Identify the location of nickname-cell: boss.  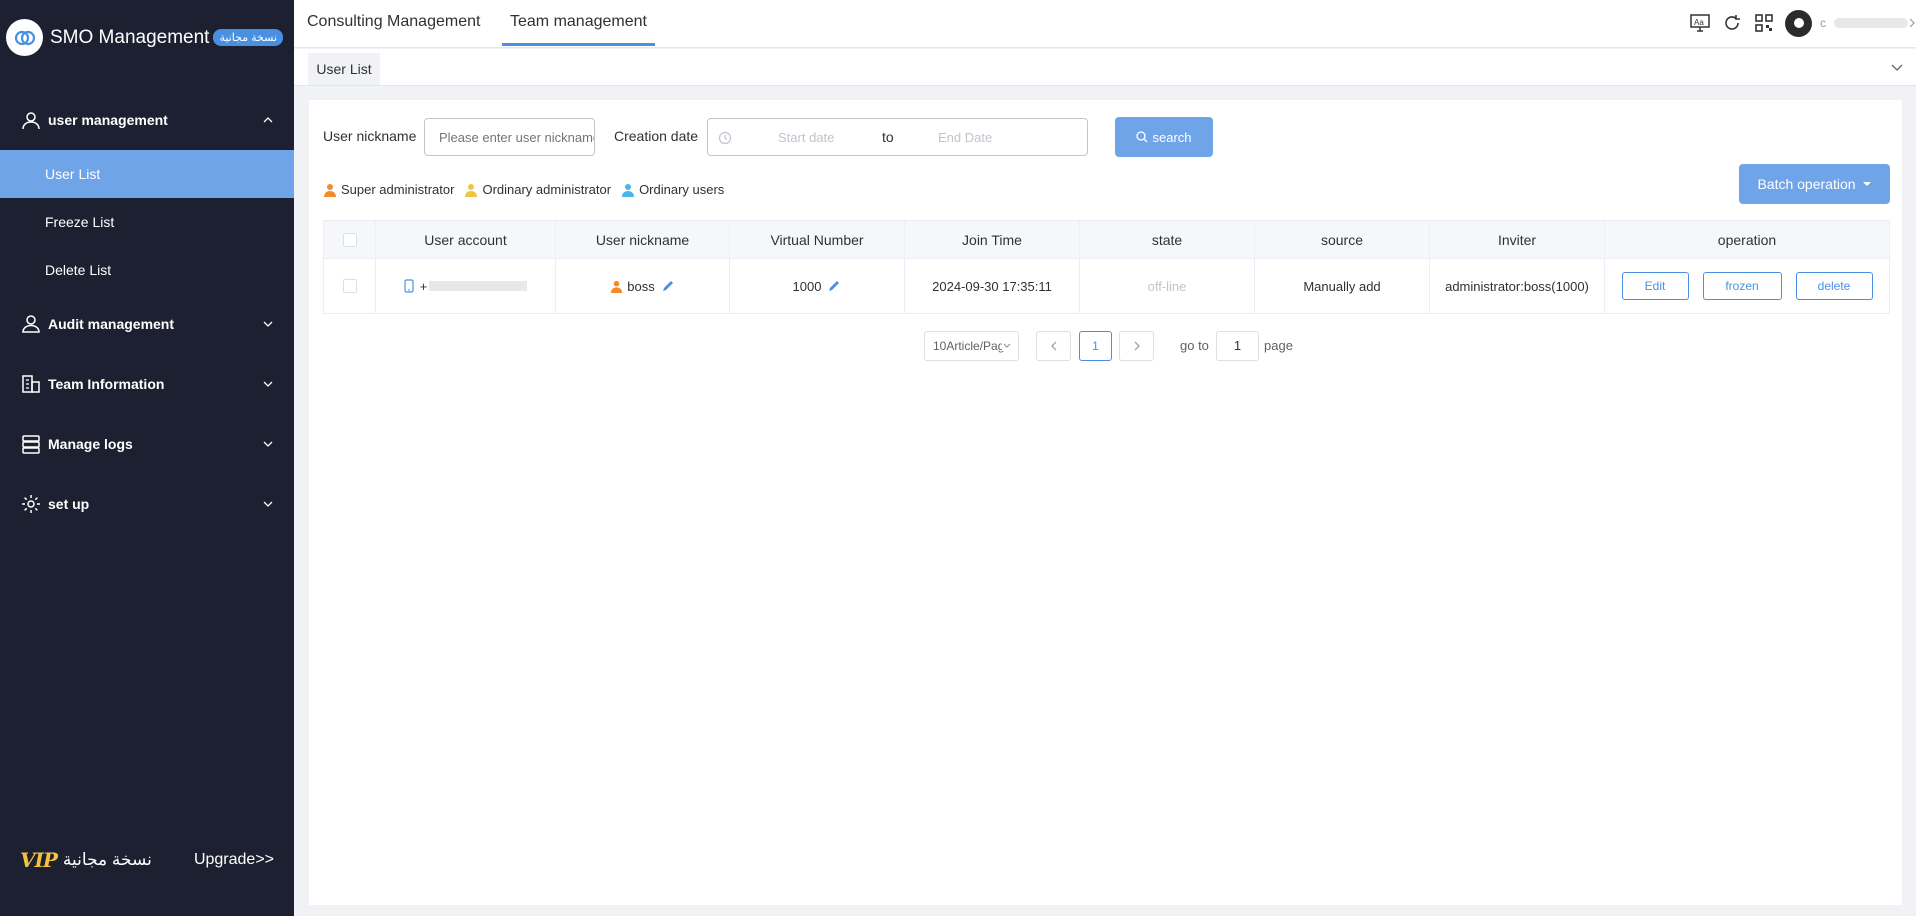
(643, 286).